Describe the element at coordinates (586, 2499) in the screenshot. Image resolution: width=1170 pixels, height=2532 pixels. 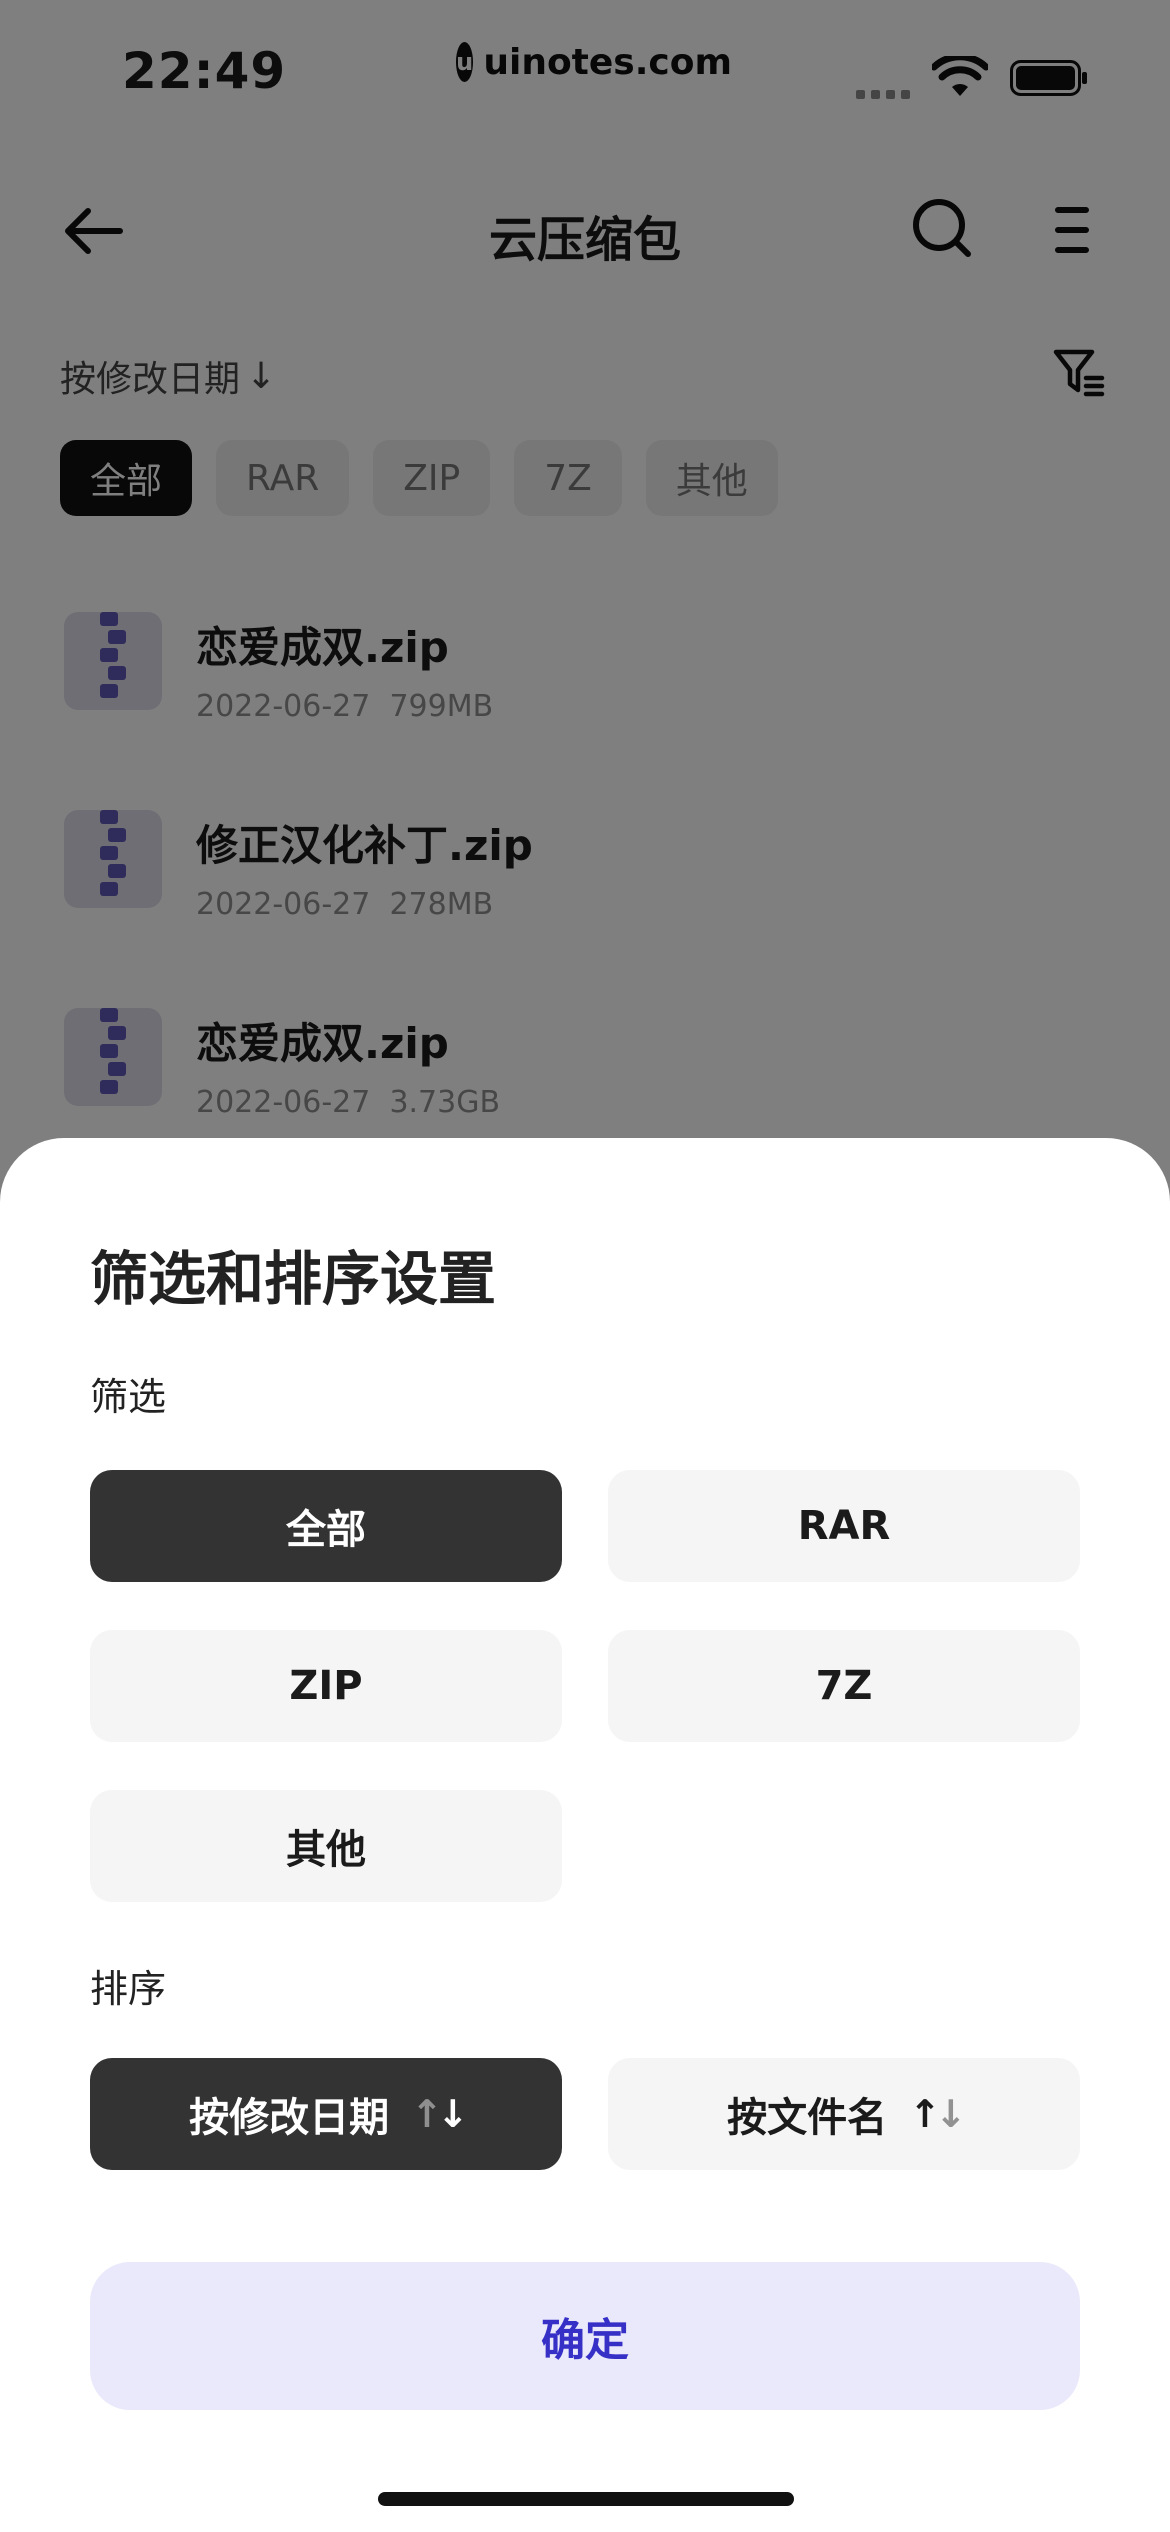
I see `home-indicator` at that location.